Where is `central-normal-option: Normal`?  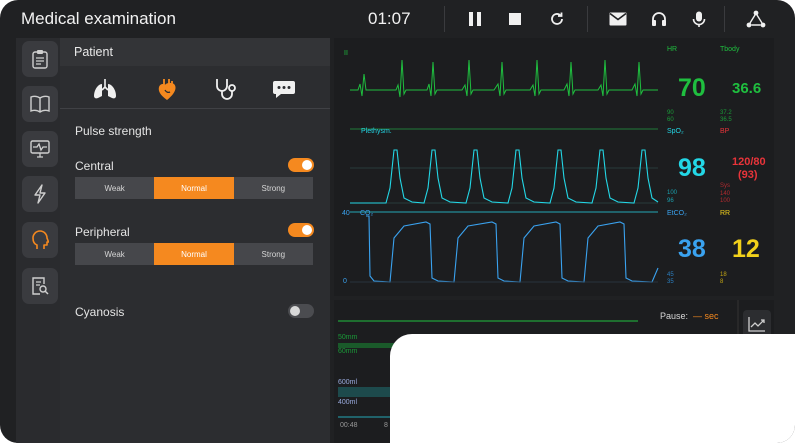 central-normal-option: Normal is located at coordinates (194, 188).